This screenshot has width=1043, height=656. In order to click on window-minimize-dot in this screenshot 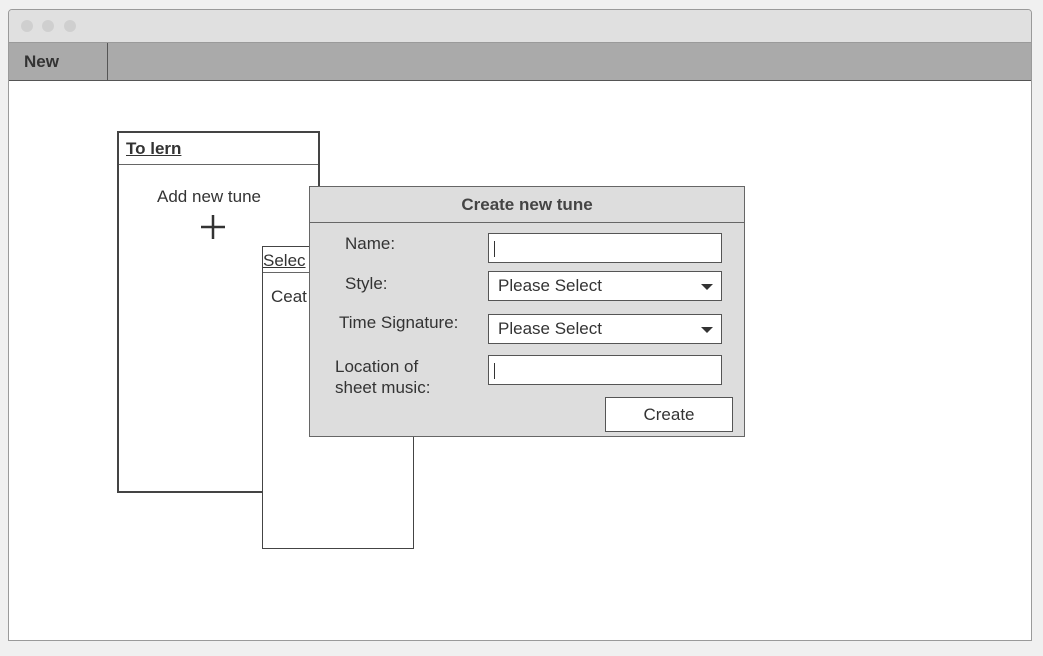, I will do `click(48, 26)`.